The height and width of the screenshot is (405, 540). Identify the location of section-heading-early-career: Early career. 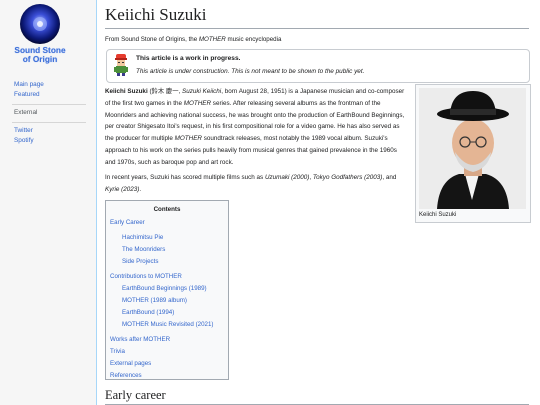
(317, 396).